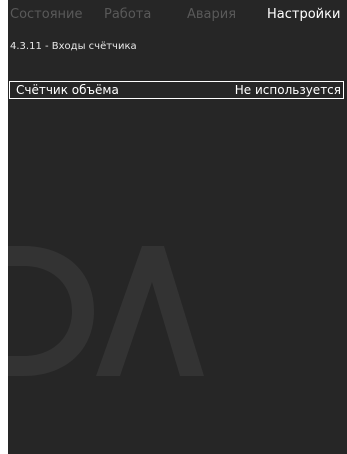 Image resolution: width=347 pixels, height=454 pixels. Describe the element at coordinates (46, 15) in the screenshot. I see `tab-status: Состояние` at that location.